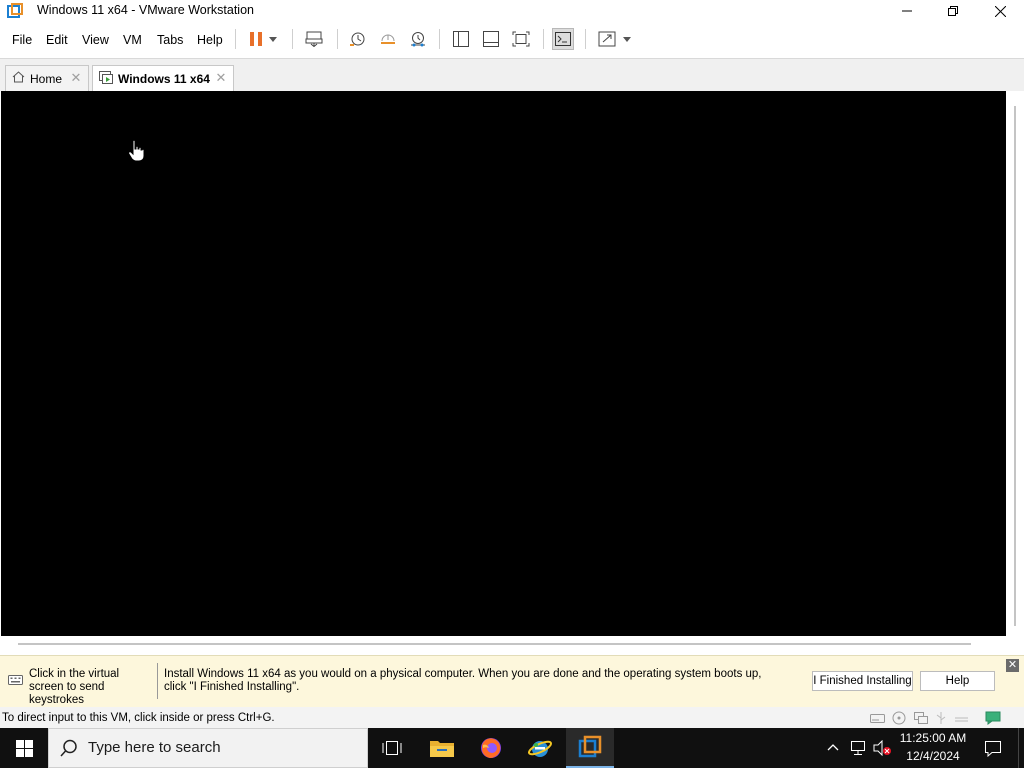  I want to click on i-finished-installing-button: I Finished Installing, so click(862, 681).